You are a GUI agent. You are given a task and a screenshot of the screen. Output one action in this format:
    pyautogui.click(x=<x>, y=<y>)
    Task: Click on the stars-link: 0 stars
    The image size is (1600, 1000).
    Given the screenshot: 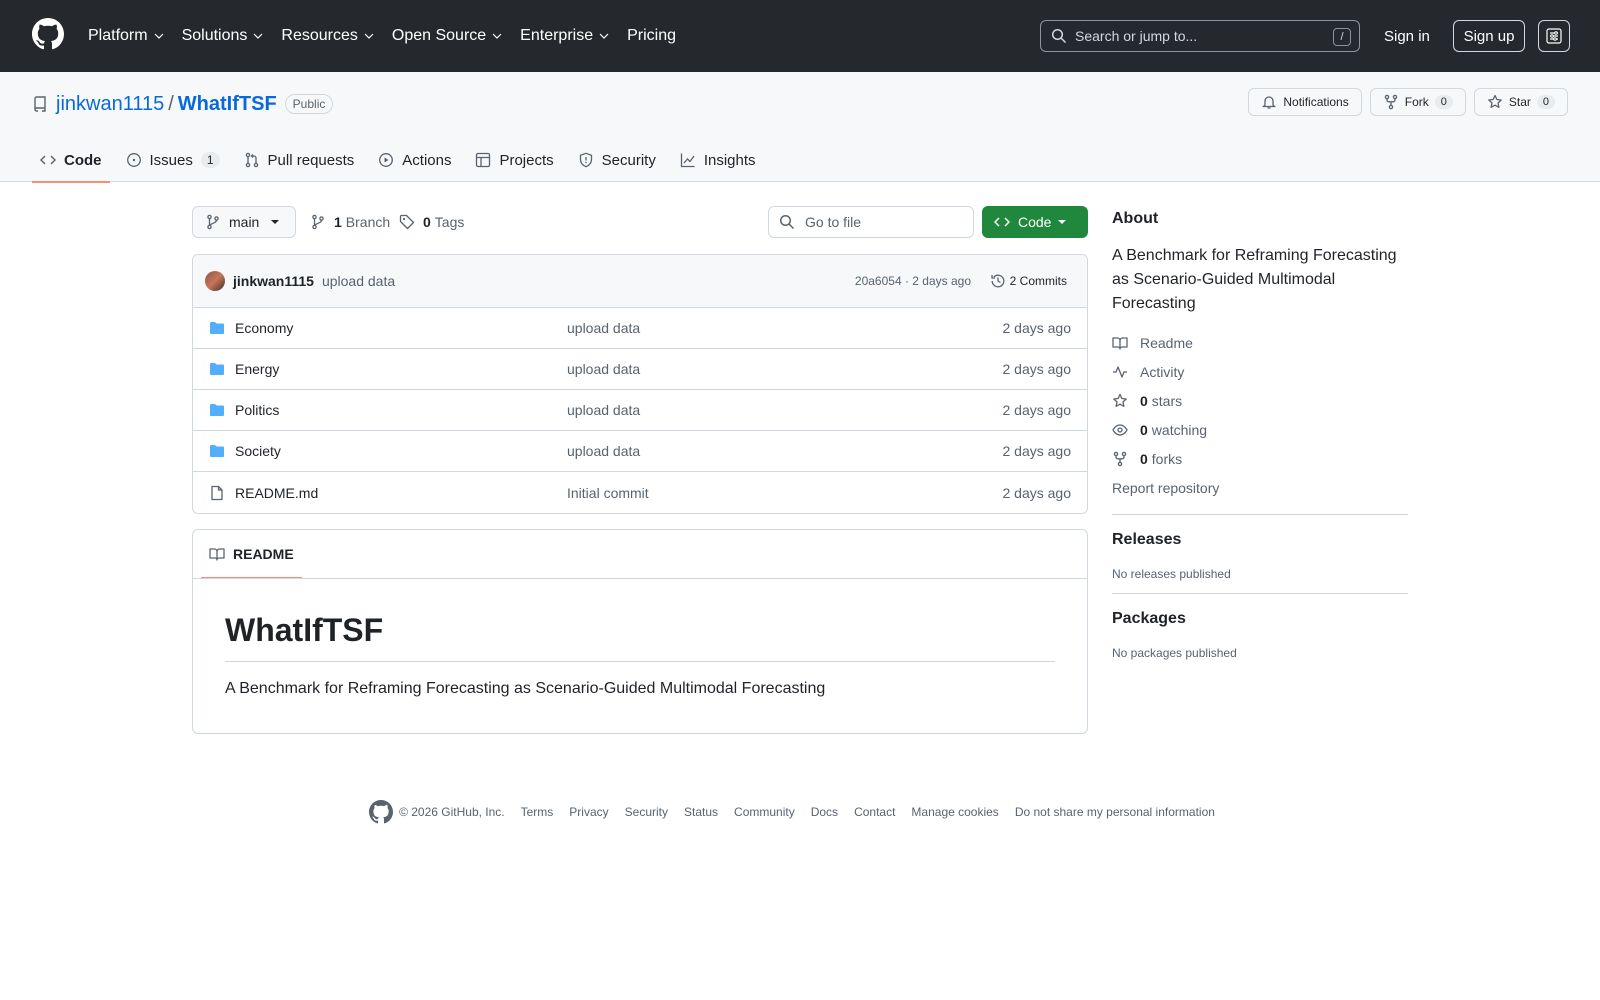 What is the action you would take?
    pyautogui.click(x=1260, y=400)
    